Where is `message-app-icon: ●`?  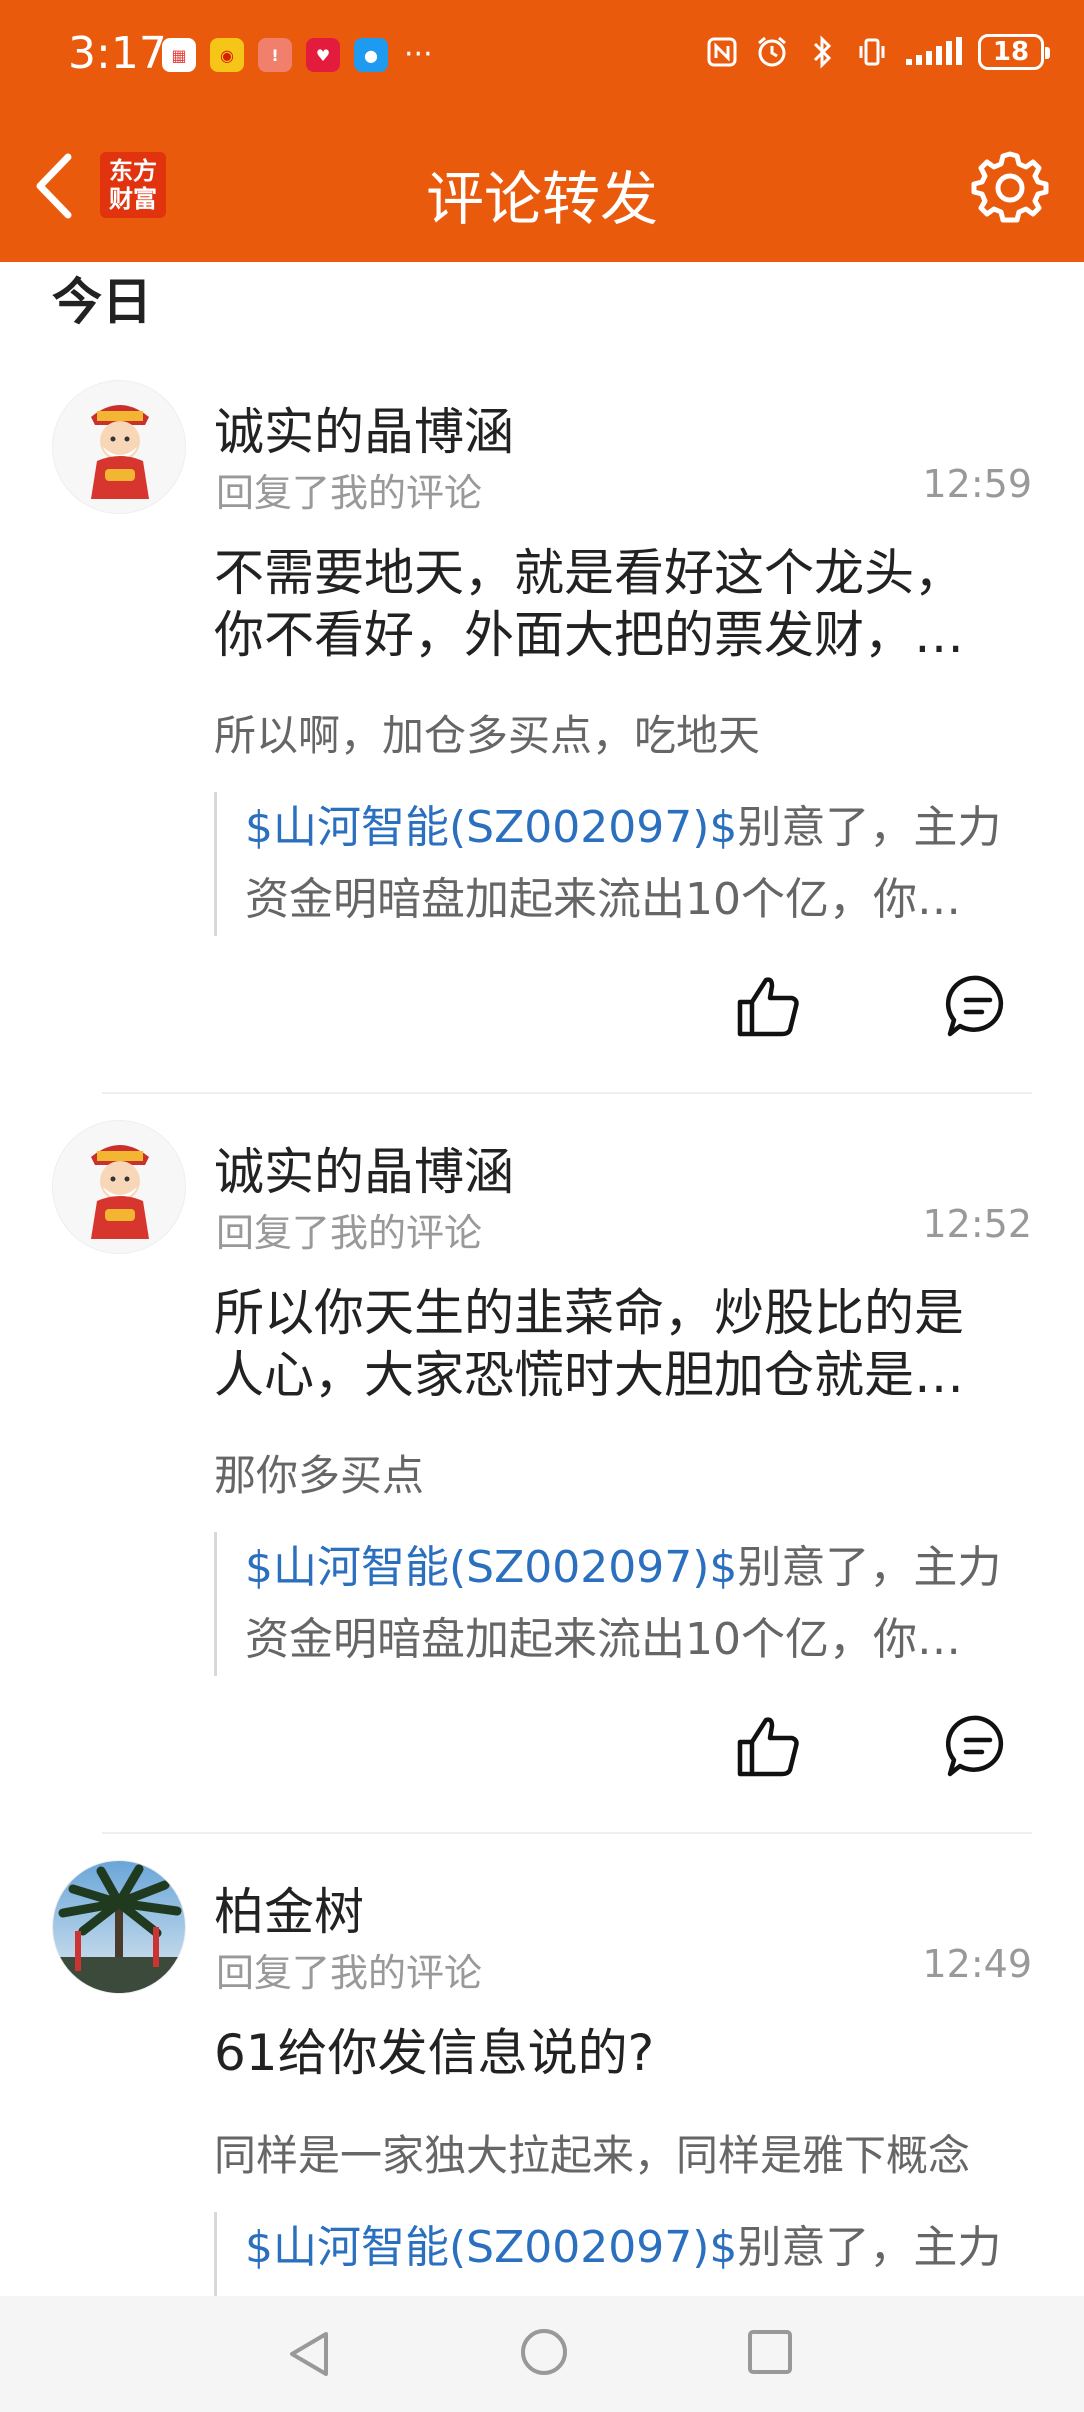 message-app-icon: ● is located at coordinates (371, 55).